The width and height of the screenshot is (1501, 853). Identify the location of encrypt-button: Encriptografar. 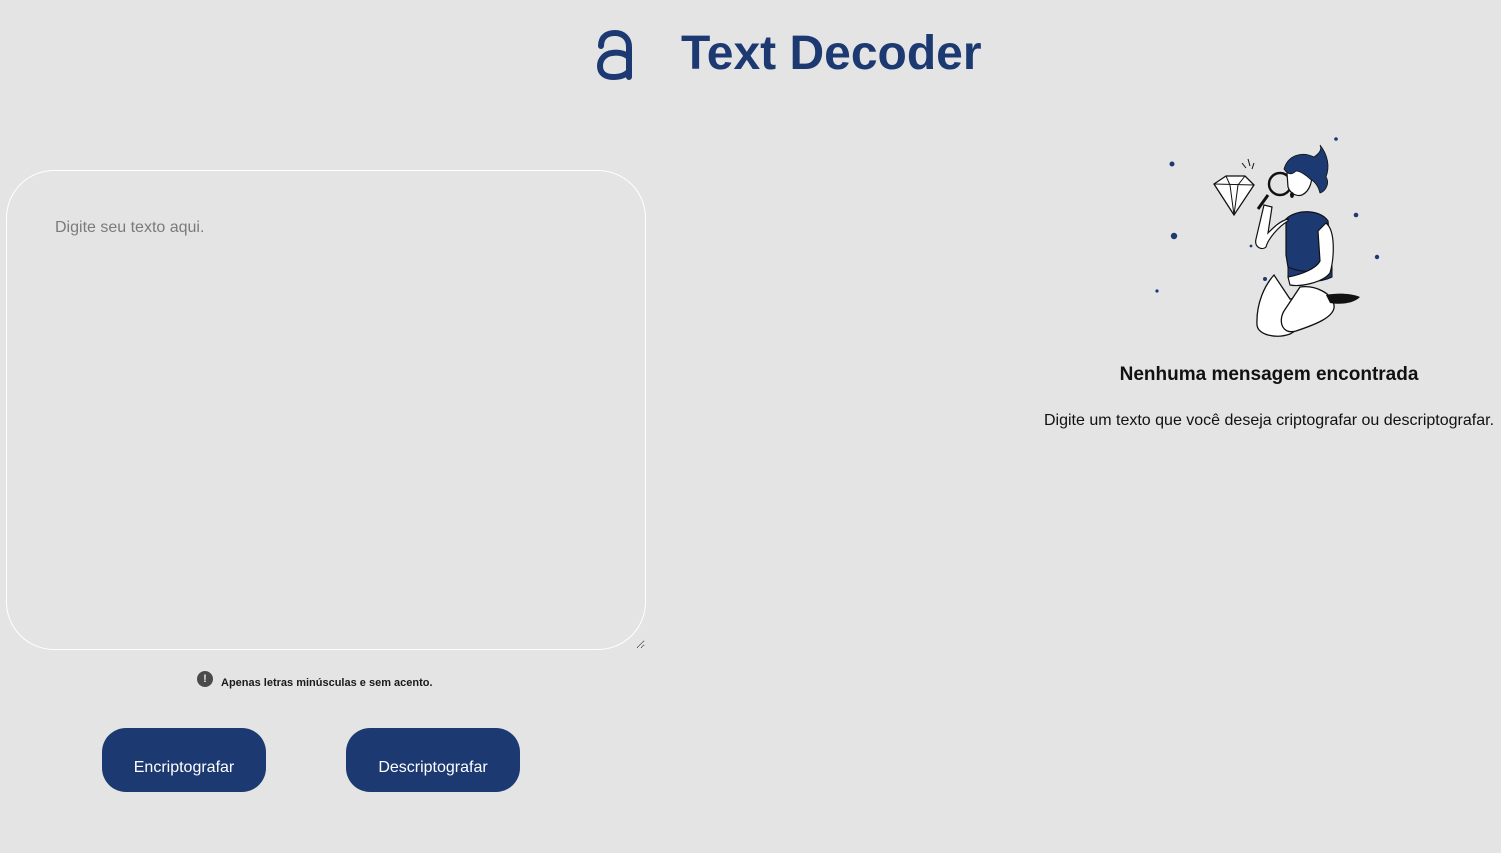
(184, 760).